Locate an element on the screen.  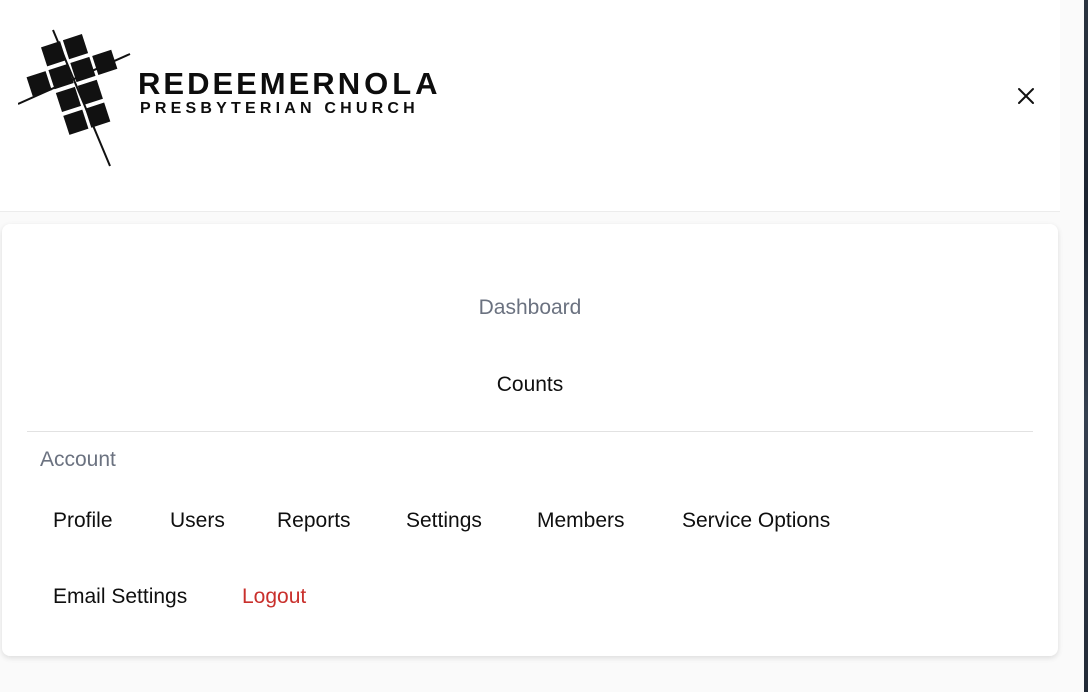
logout-link: Logout is located at coordinates (274, 597).